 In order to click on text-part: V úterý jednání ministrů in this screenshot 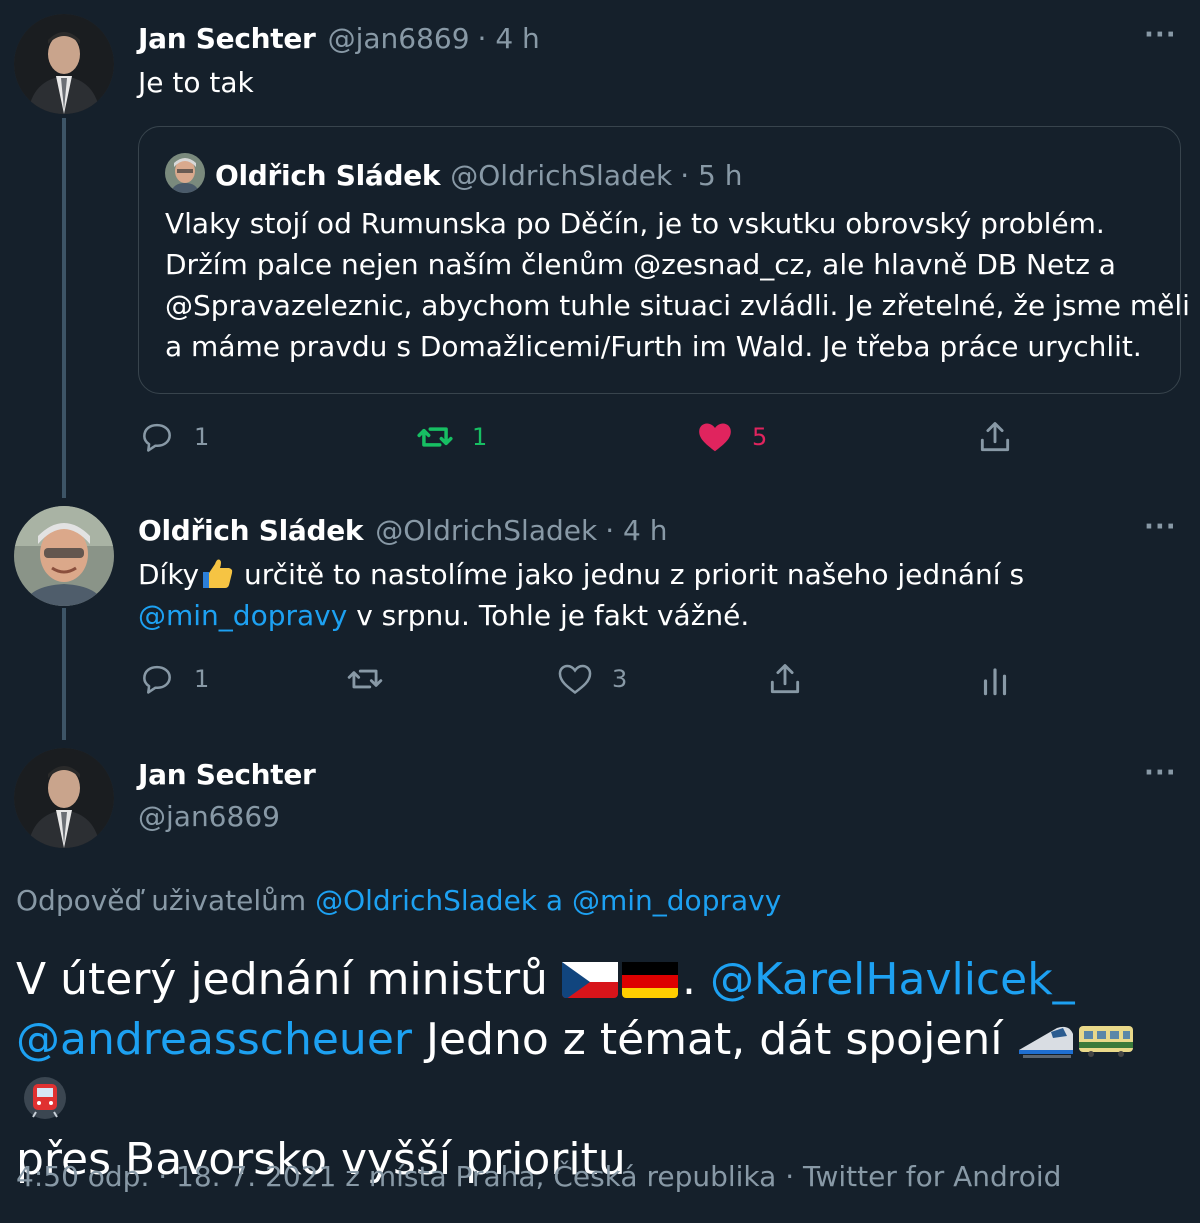, I will do `click(282, 979)`.